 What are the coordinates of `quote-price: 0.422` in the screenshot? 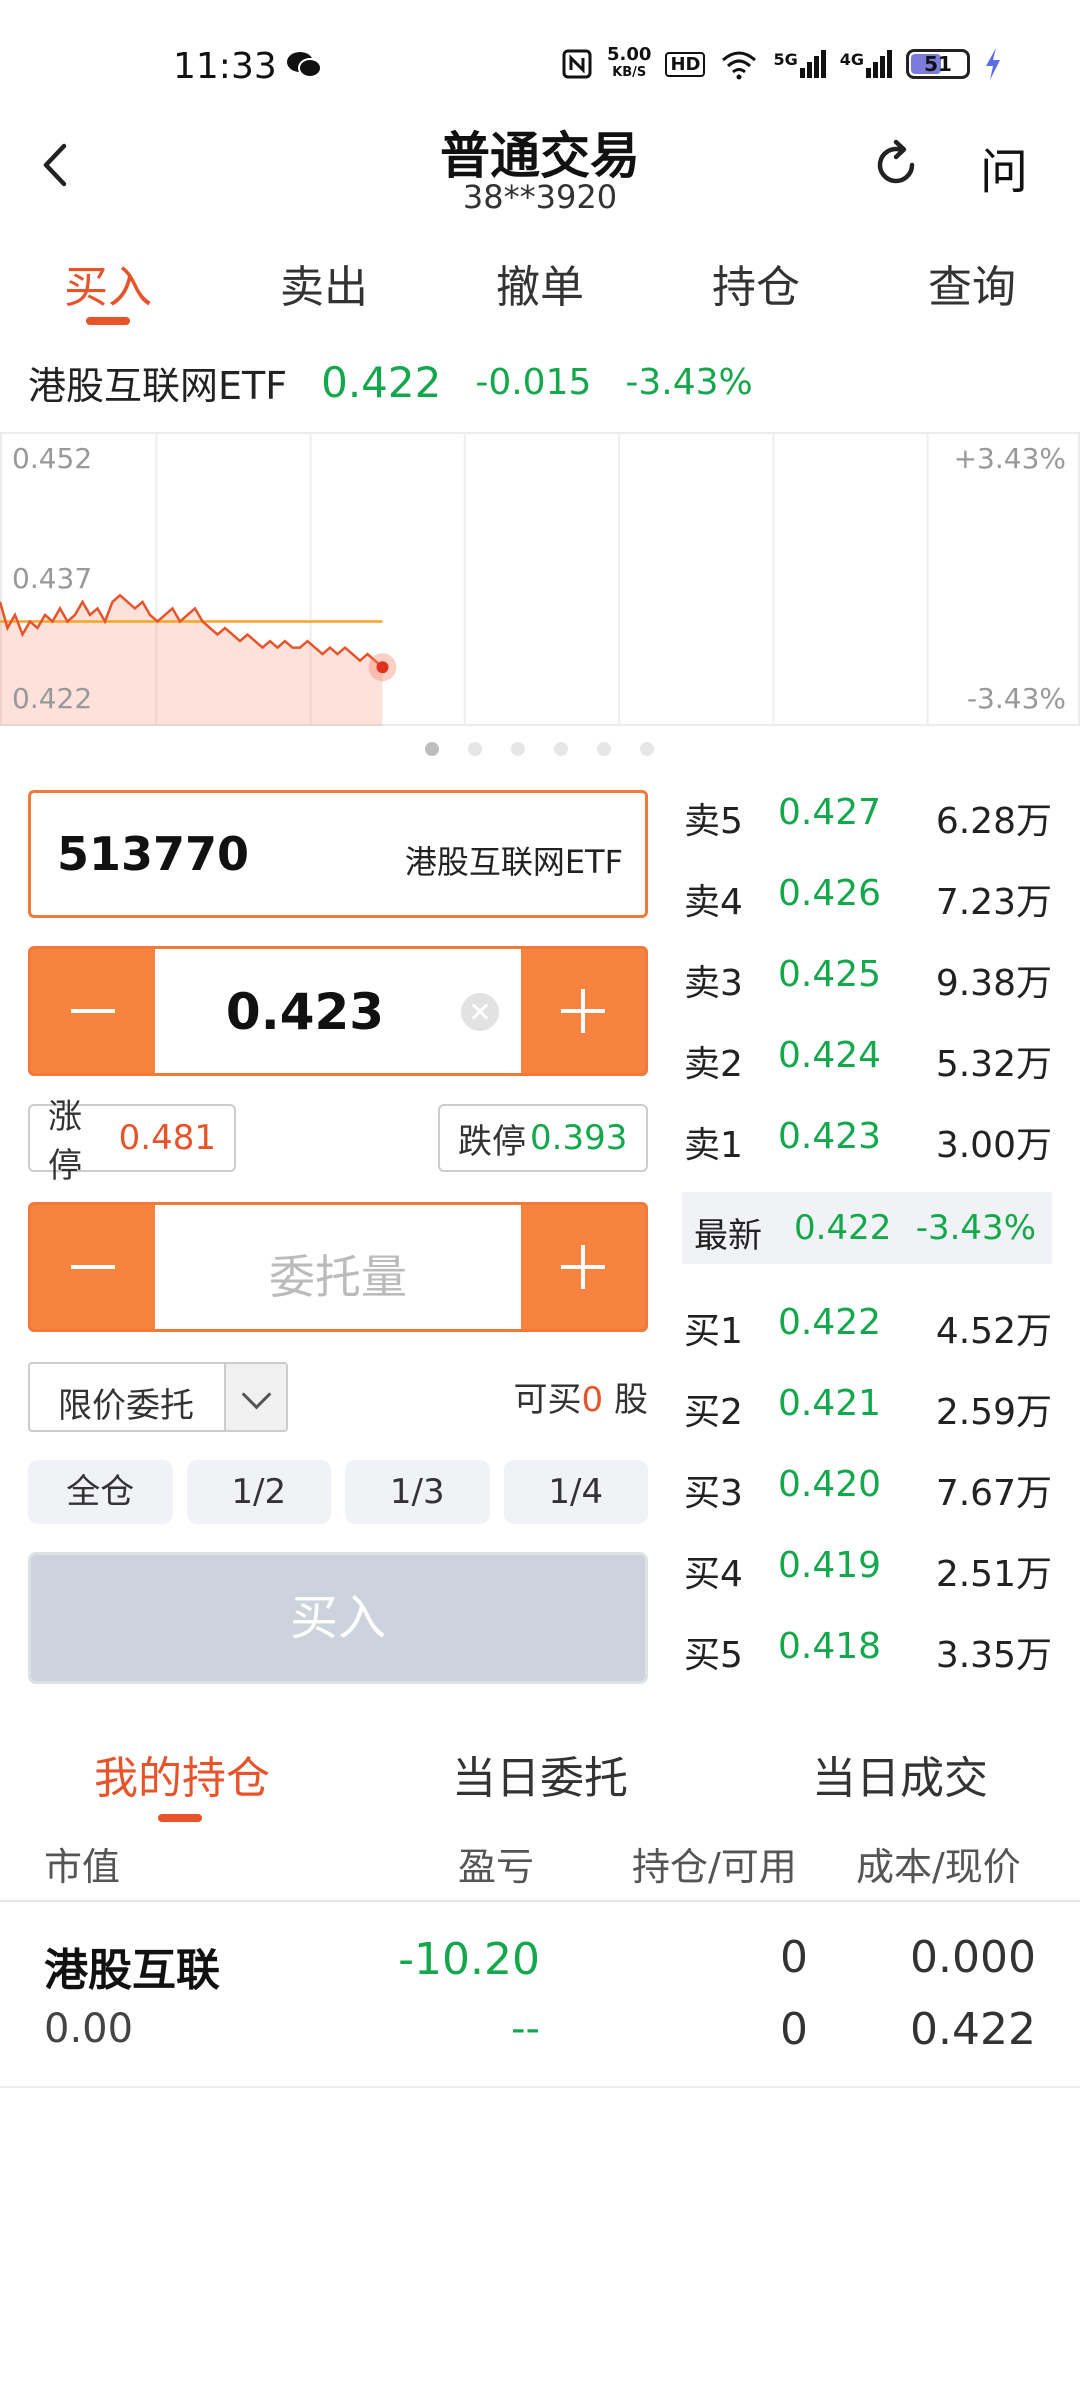 It's located at (381, 382).